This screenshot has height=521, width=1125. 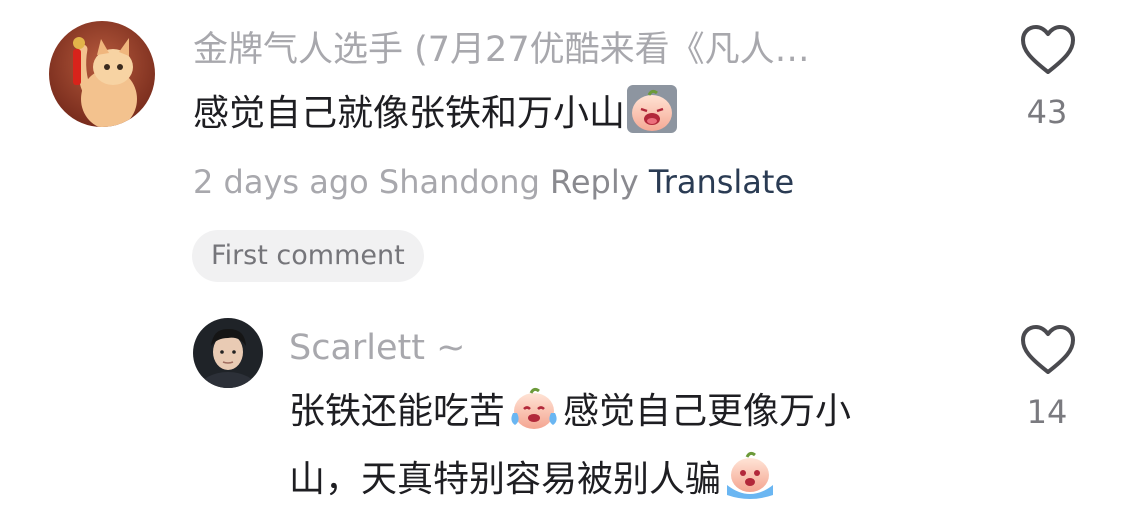 What do you see at coordinates (409, 113) in the screenshot?
I see `comment-text-1-body: 感觉自己就像张铁和万小山` at bounding box center [409, 113].